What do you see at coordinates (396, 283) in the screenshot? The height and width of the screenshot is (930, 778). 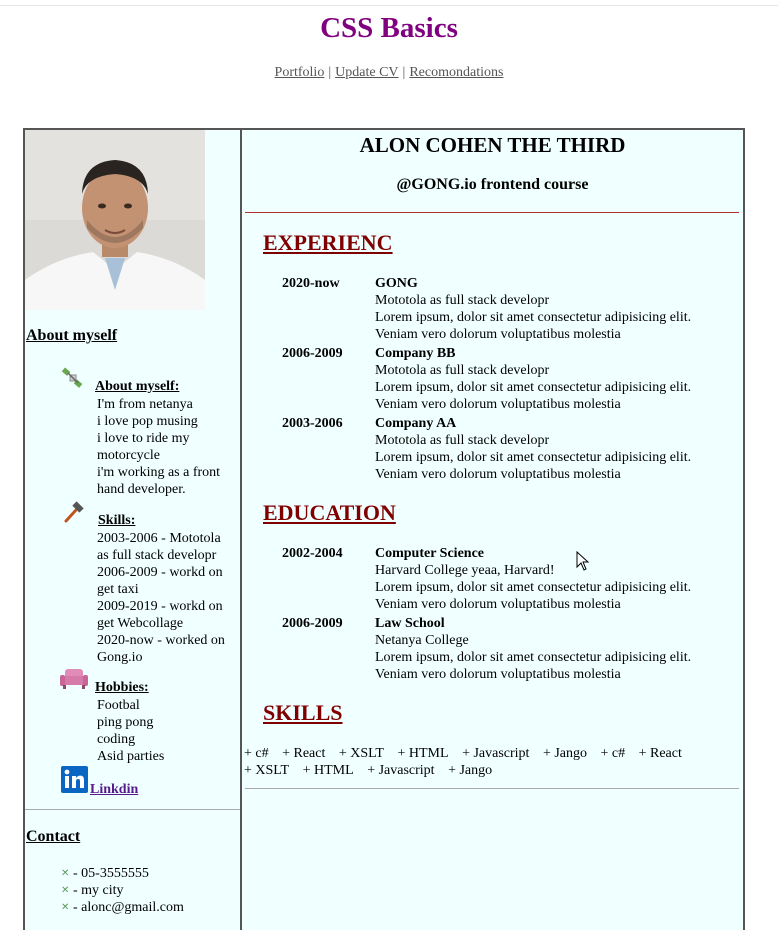 I see `entry-company: GONG` at bounding box center [396, 283].